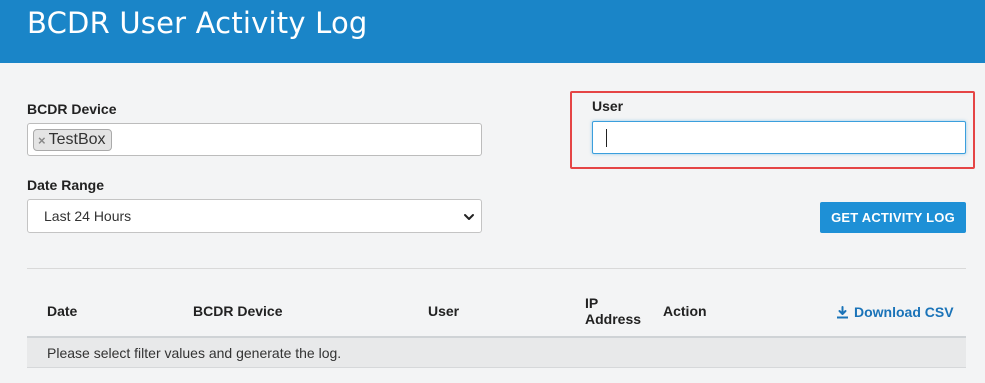  I want to click on download-csv-label: Download CSV, so click(904, 312).